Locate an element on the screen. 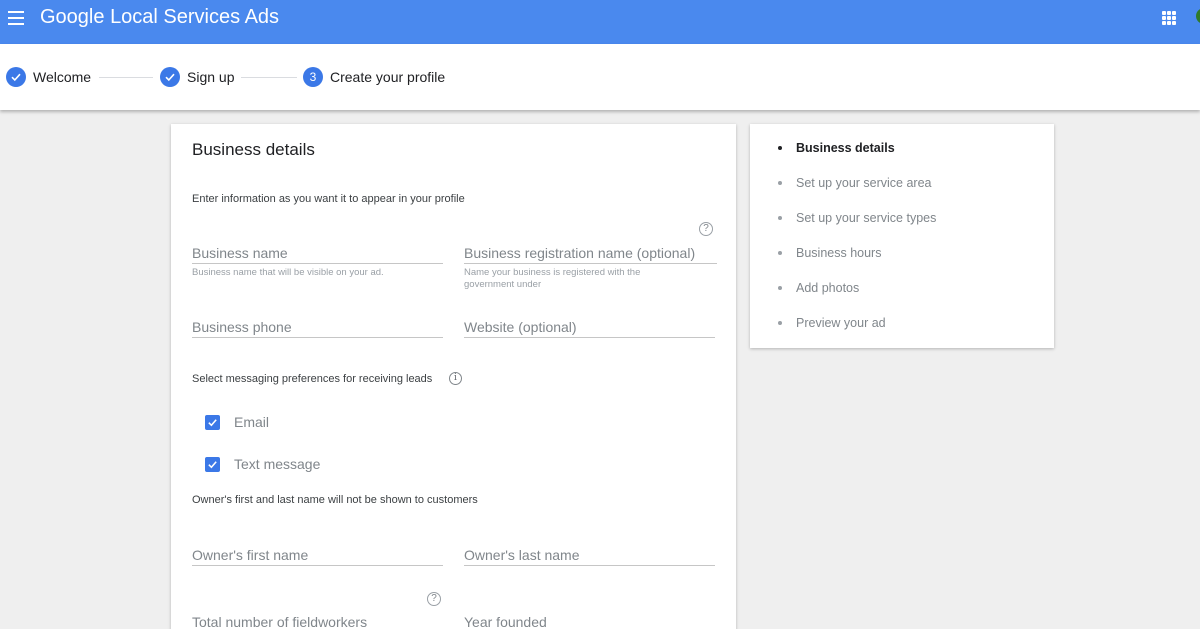 The height and width of the screenshot is (629, 1200). fieldworkers-field is located at coordinates (317, 620).